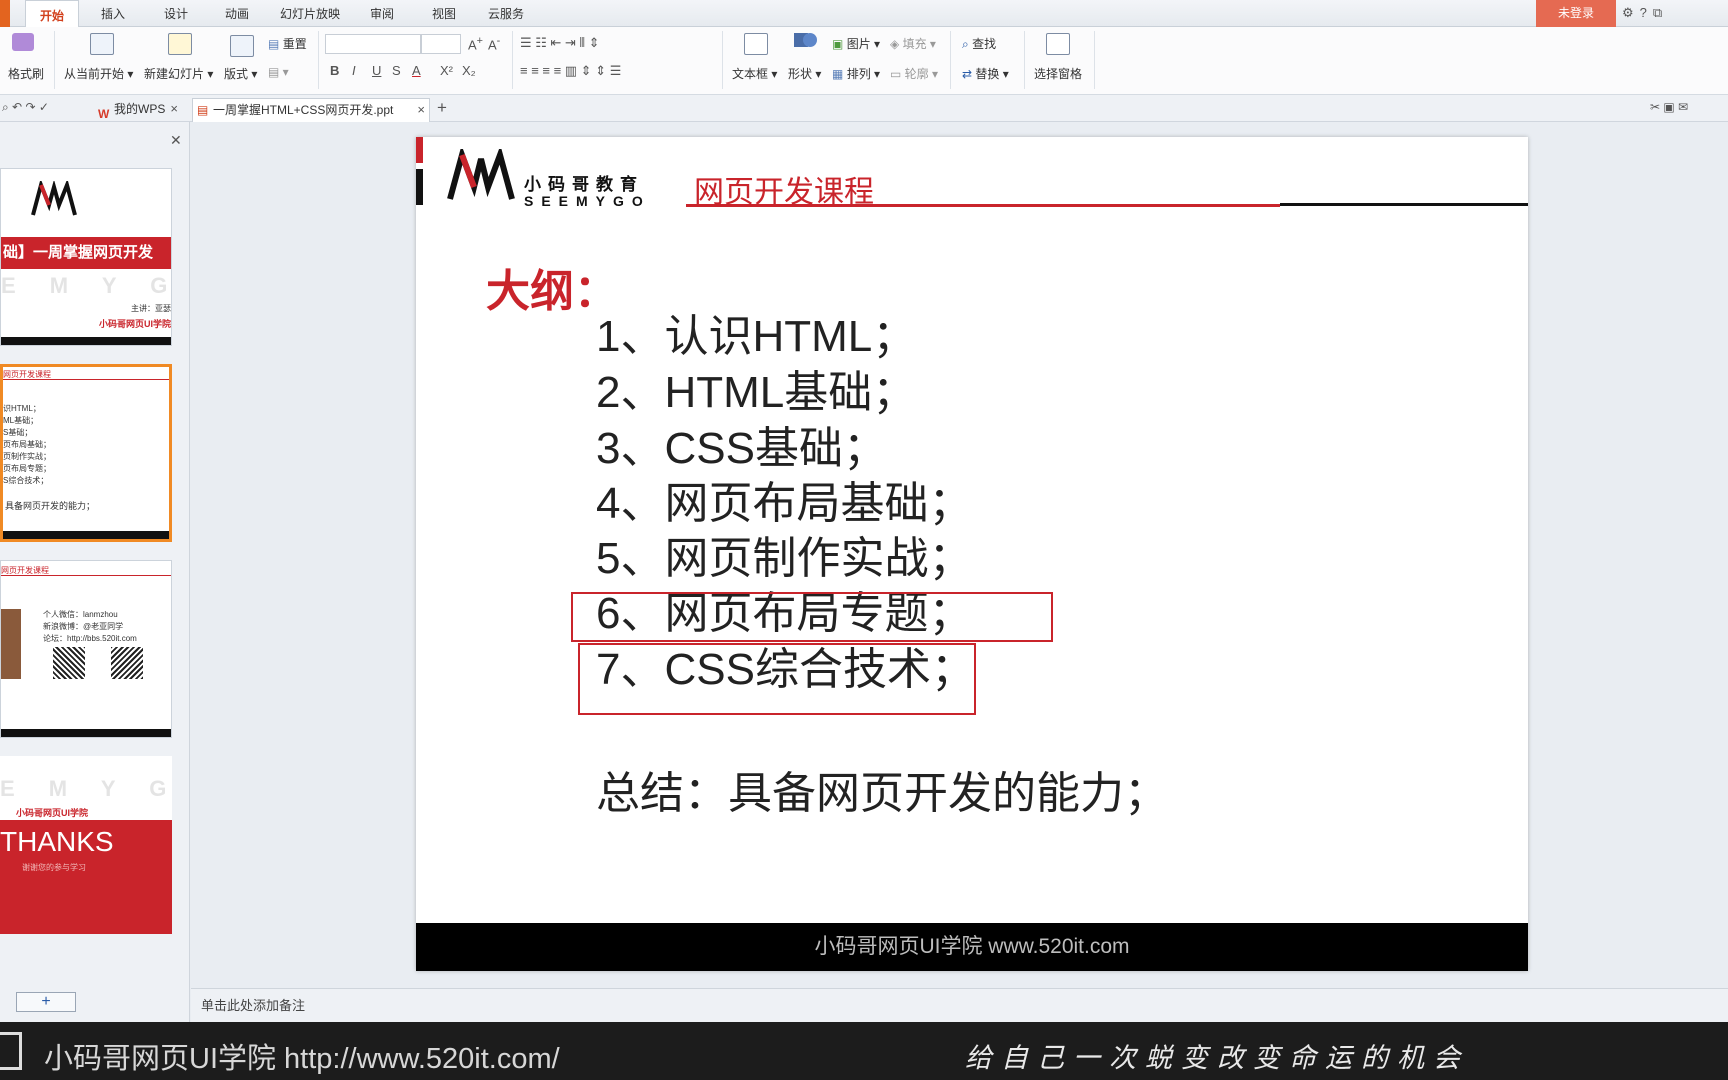 This screenshot has height=1080, width=1728. I want to click on tab-design: 设计, so click(176, 13).